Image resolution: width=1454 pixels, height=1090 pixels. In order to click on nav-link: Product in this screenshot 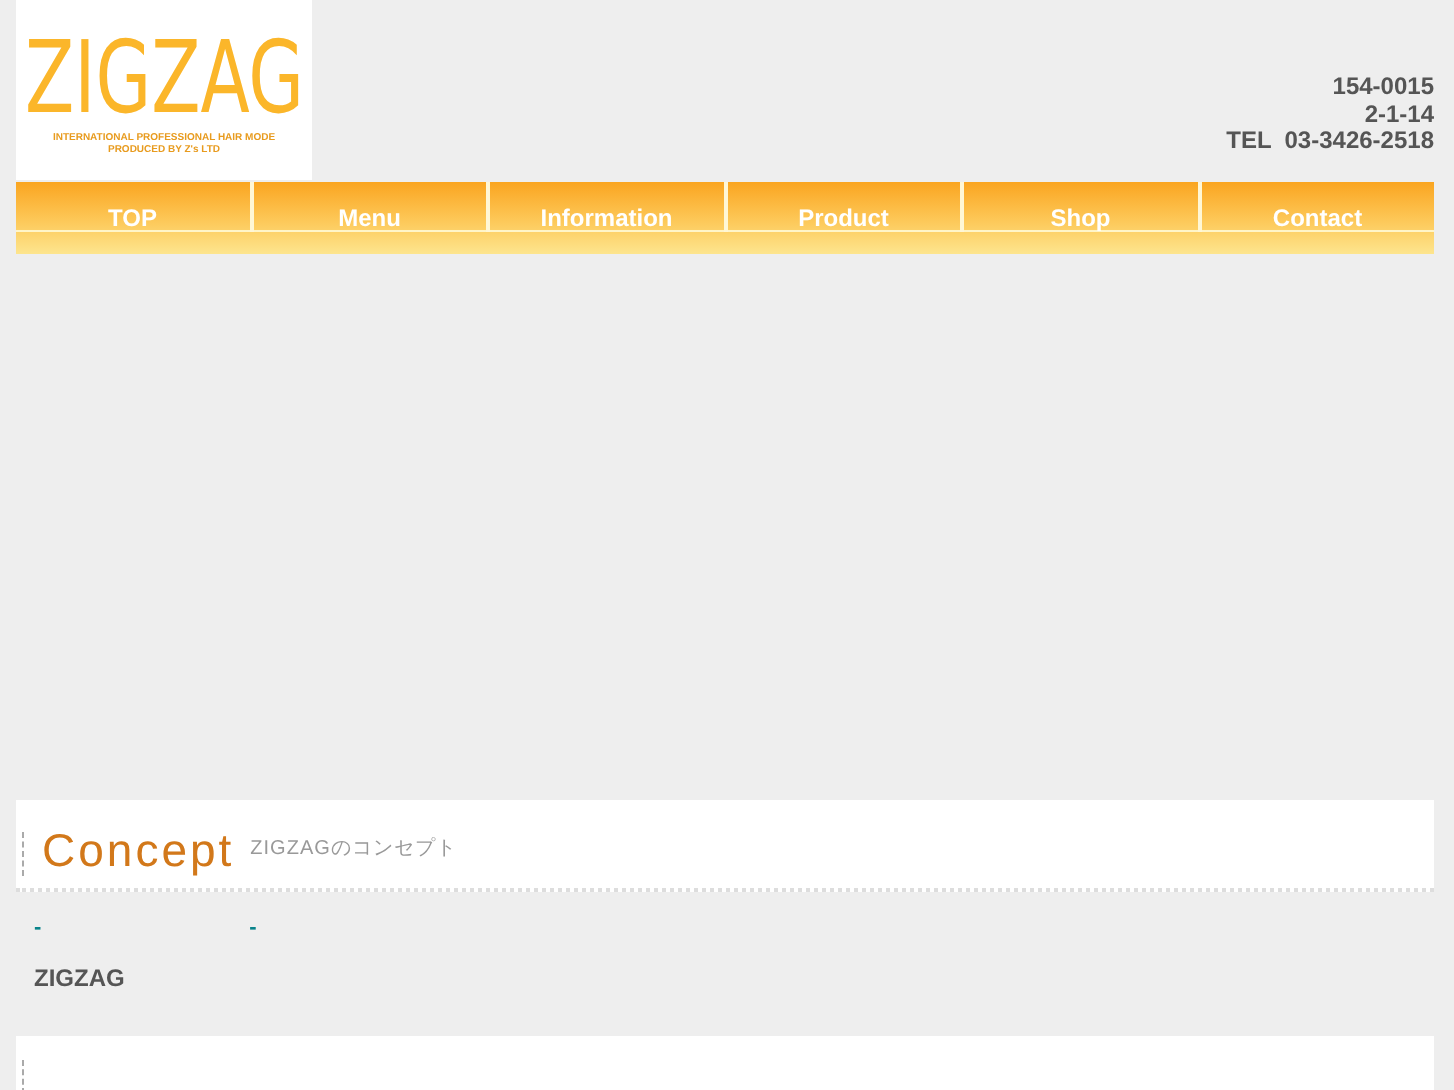, I will do `click(841, 207)`.